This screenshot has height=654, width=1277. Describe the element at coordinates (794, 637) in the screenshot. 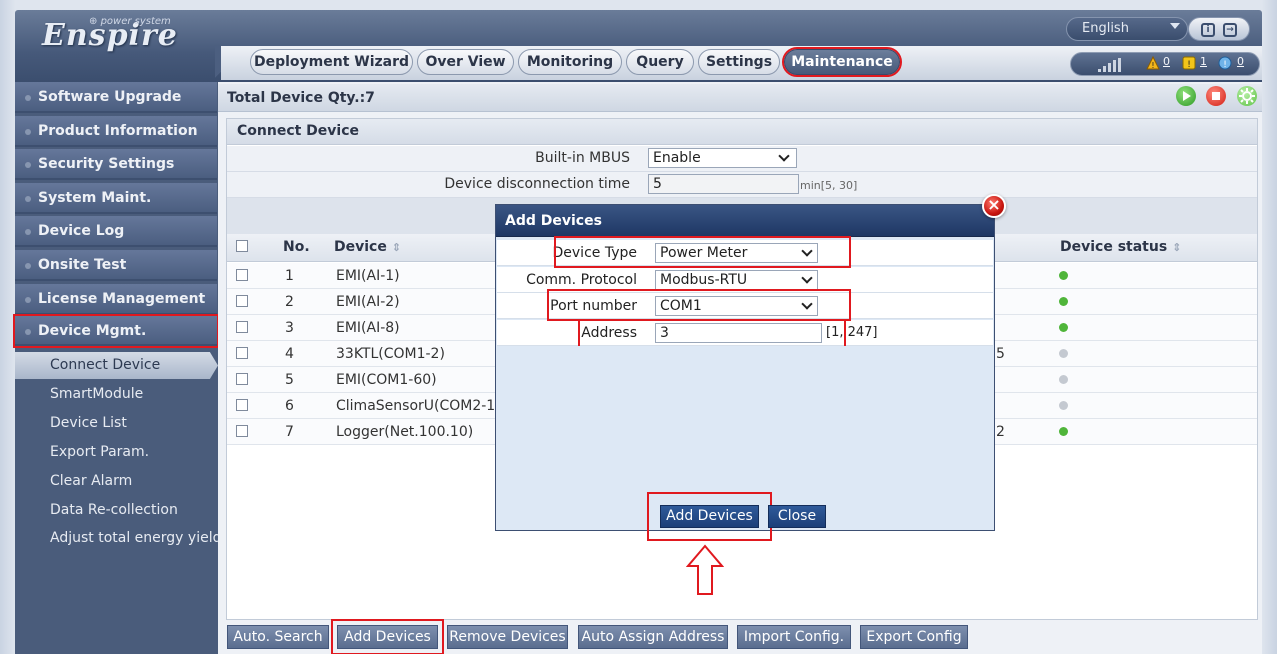

I see `import-config-button: Import Config.` at that location.